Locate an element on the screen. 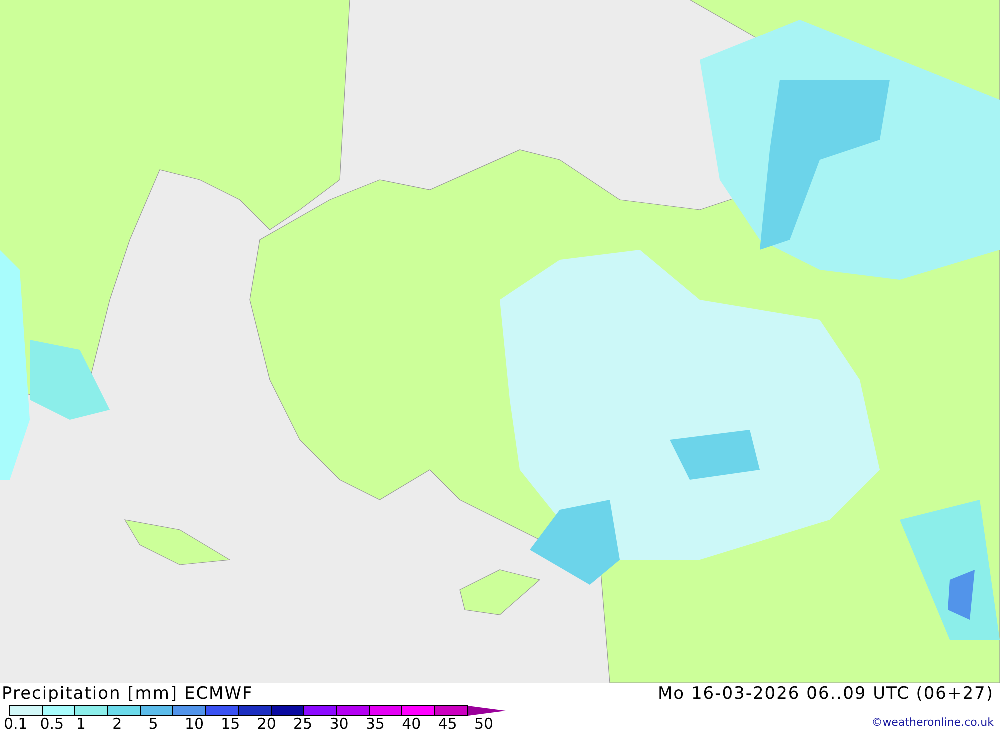 The height and width of the screenshot is (733, 1000). legend-tick-label: 5 is located at coordinates (154, 724).